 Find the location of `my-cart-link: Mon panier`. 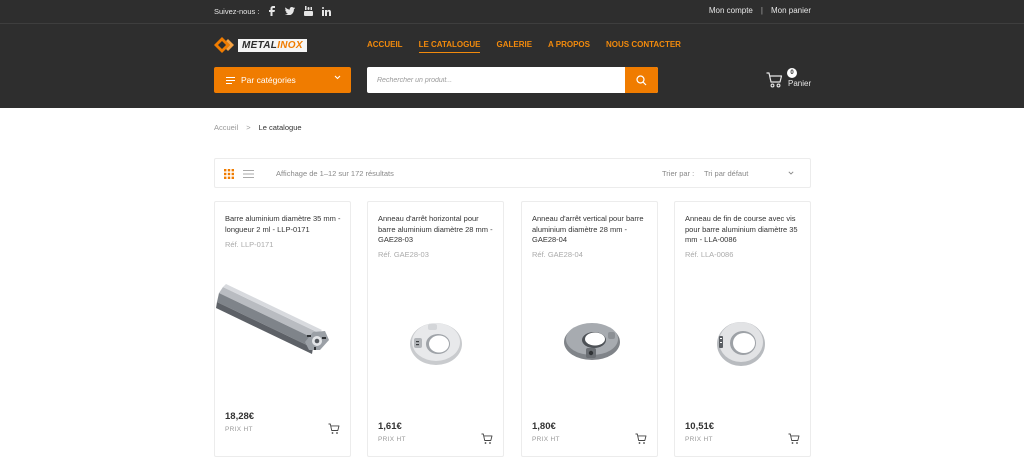

my-cart-link: Mon panier is located at coordinates (791, 10).